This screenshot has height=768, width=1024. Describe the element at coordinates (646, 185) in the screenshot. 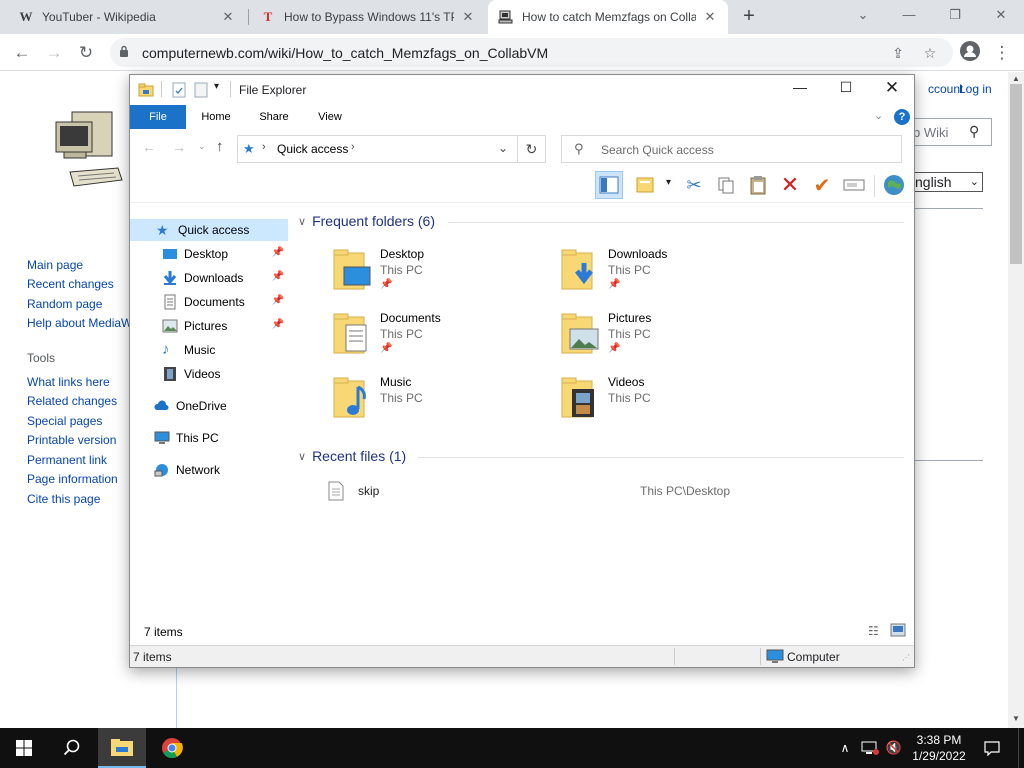

I see `layout-icon` at that location.